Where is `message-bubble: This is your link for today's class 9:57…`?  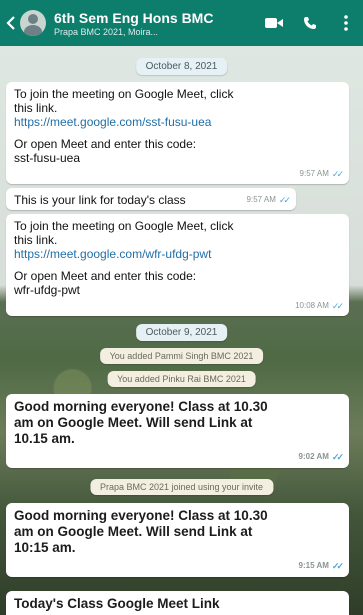 message-bubble: This is your link for today's class 9:57… is located at coordinates (151, 199).